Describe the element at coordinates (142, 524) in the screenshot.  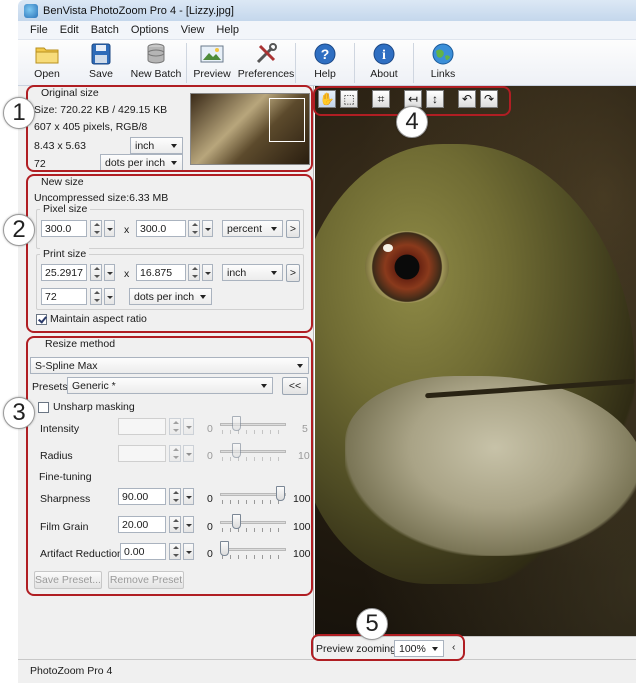
I see `film-grain-input: 20.00` at that location.